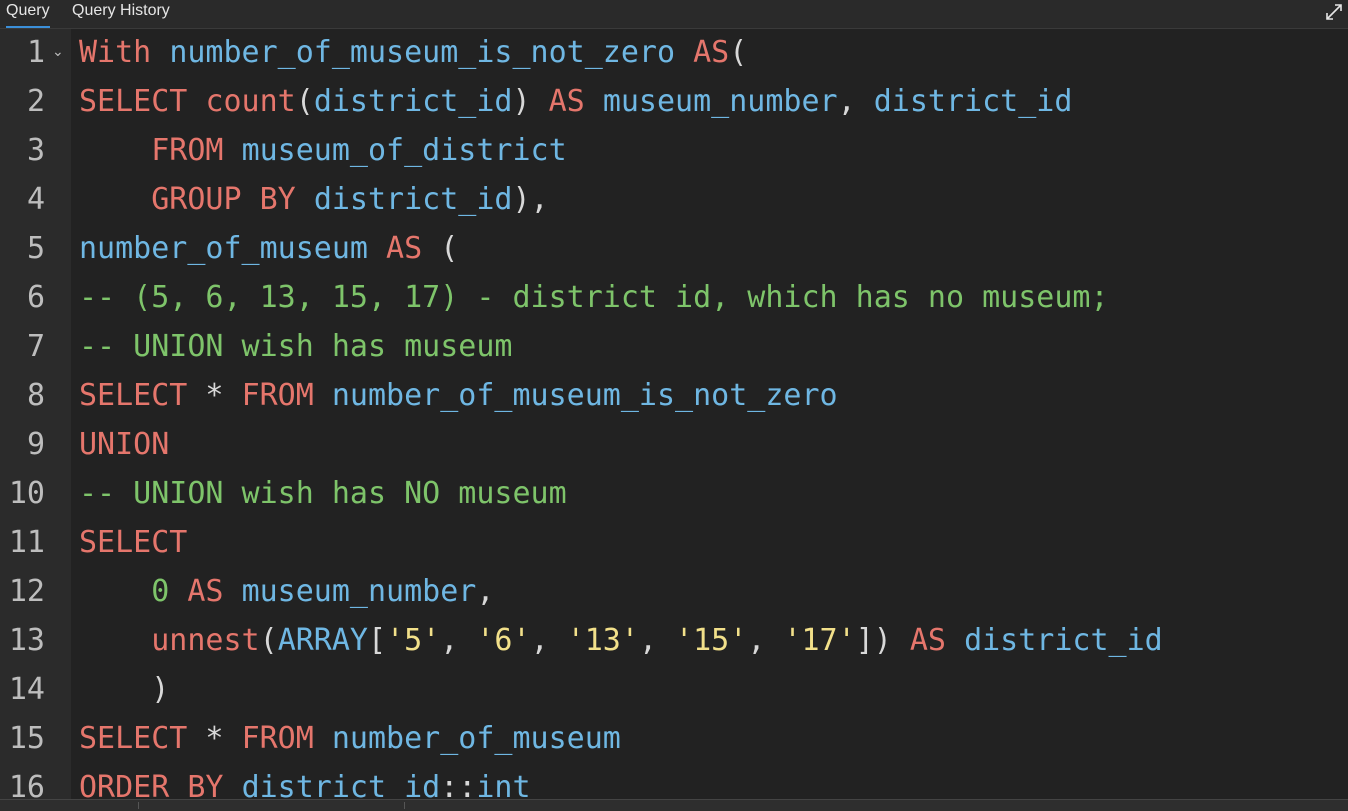 The height and width of the screenshot is (811, 1348). What do you see at coordinates (35, 150) in the screenshot?
I see `line-number: 3` at bounding box center [35, 150].